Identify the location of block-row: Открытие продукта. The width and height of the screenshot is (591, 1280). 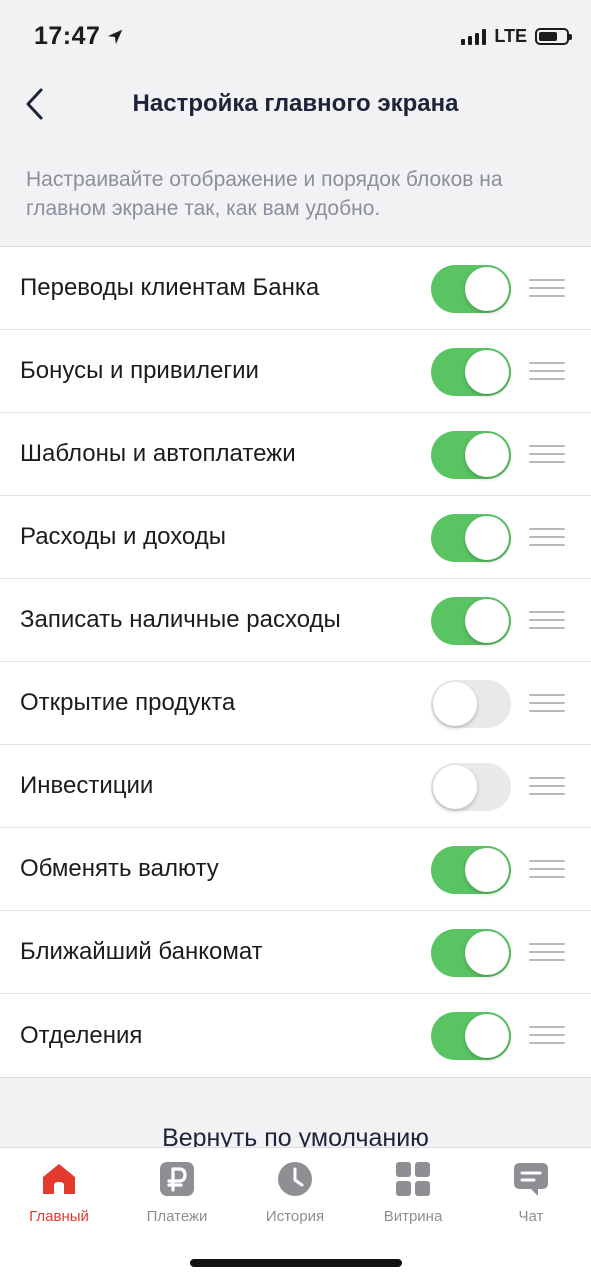
(295, 703).